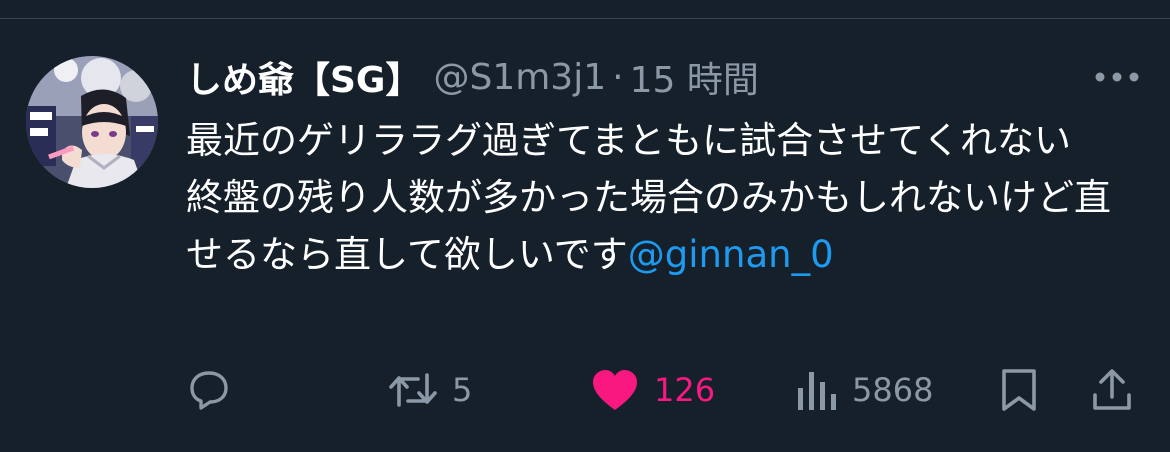 The image size is (1170, 452). I want to click on reply-button, so click(209, 390).